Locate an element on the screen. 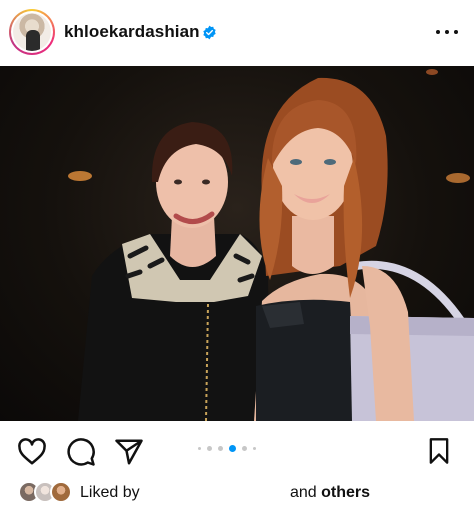  comment-icon is located at coordinates (81, 452).